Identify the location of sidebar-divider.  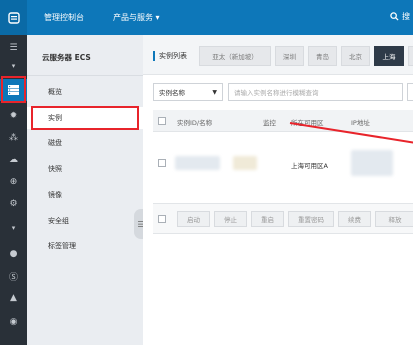
(85, 75).